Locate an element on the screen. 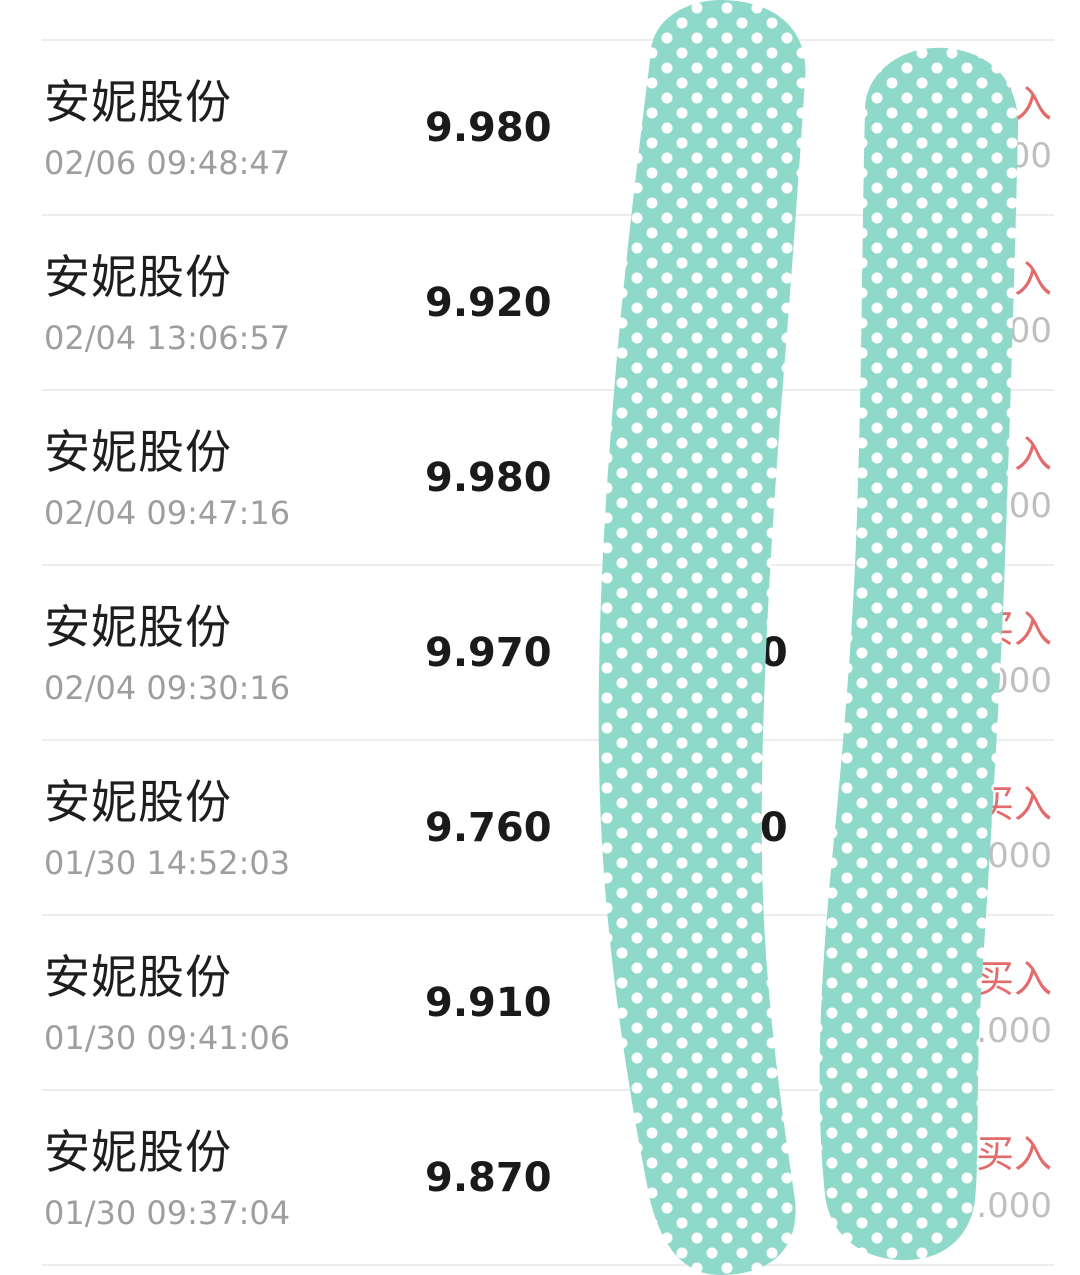 The width and height of the screenshot is (1080, 1275). trade-row: 安妮股份 02/06 09:48:47 9.980 买入 000 is located at coordinates (548, 127).